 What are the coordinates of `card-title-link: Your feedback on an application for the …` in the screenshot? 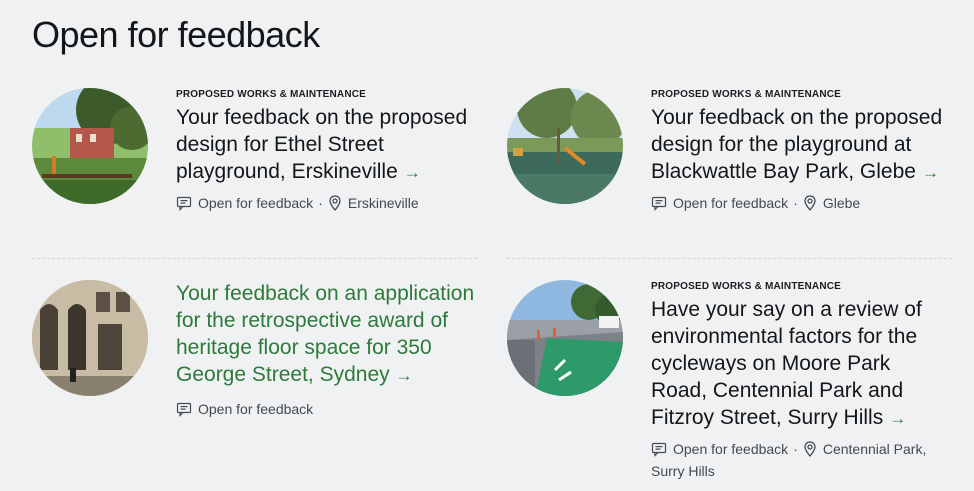 It's located at (326, 334).